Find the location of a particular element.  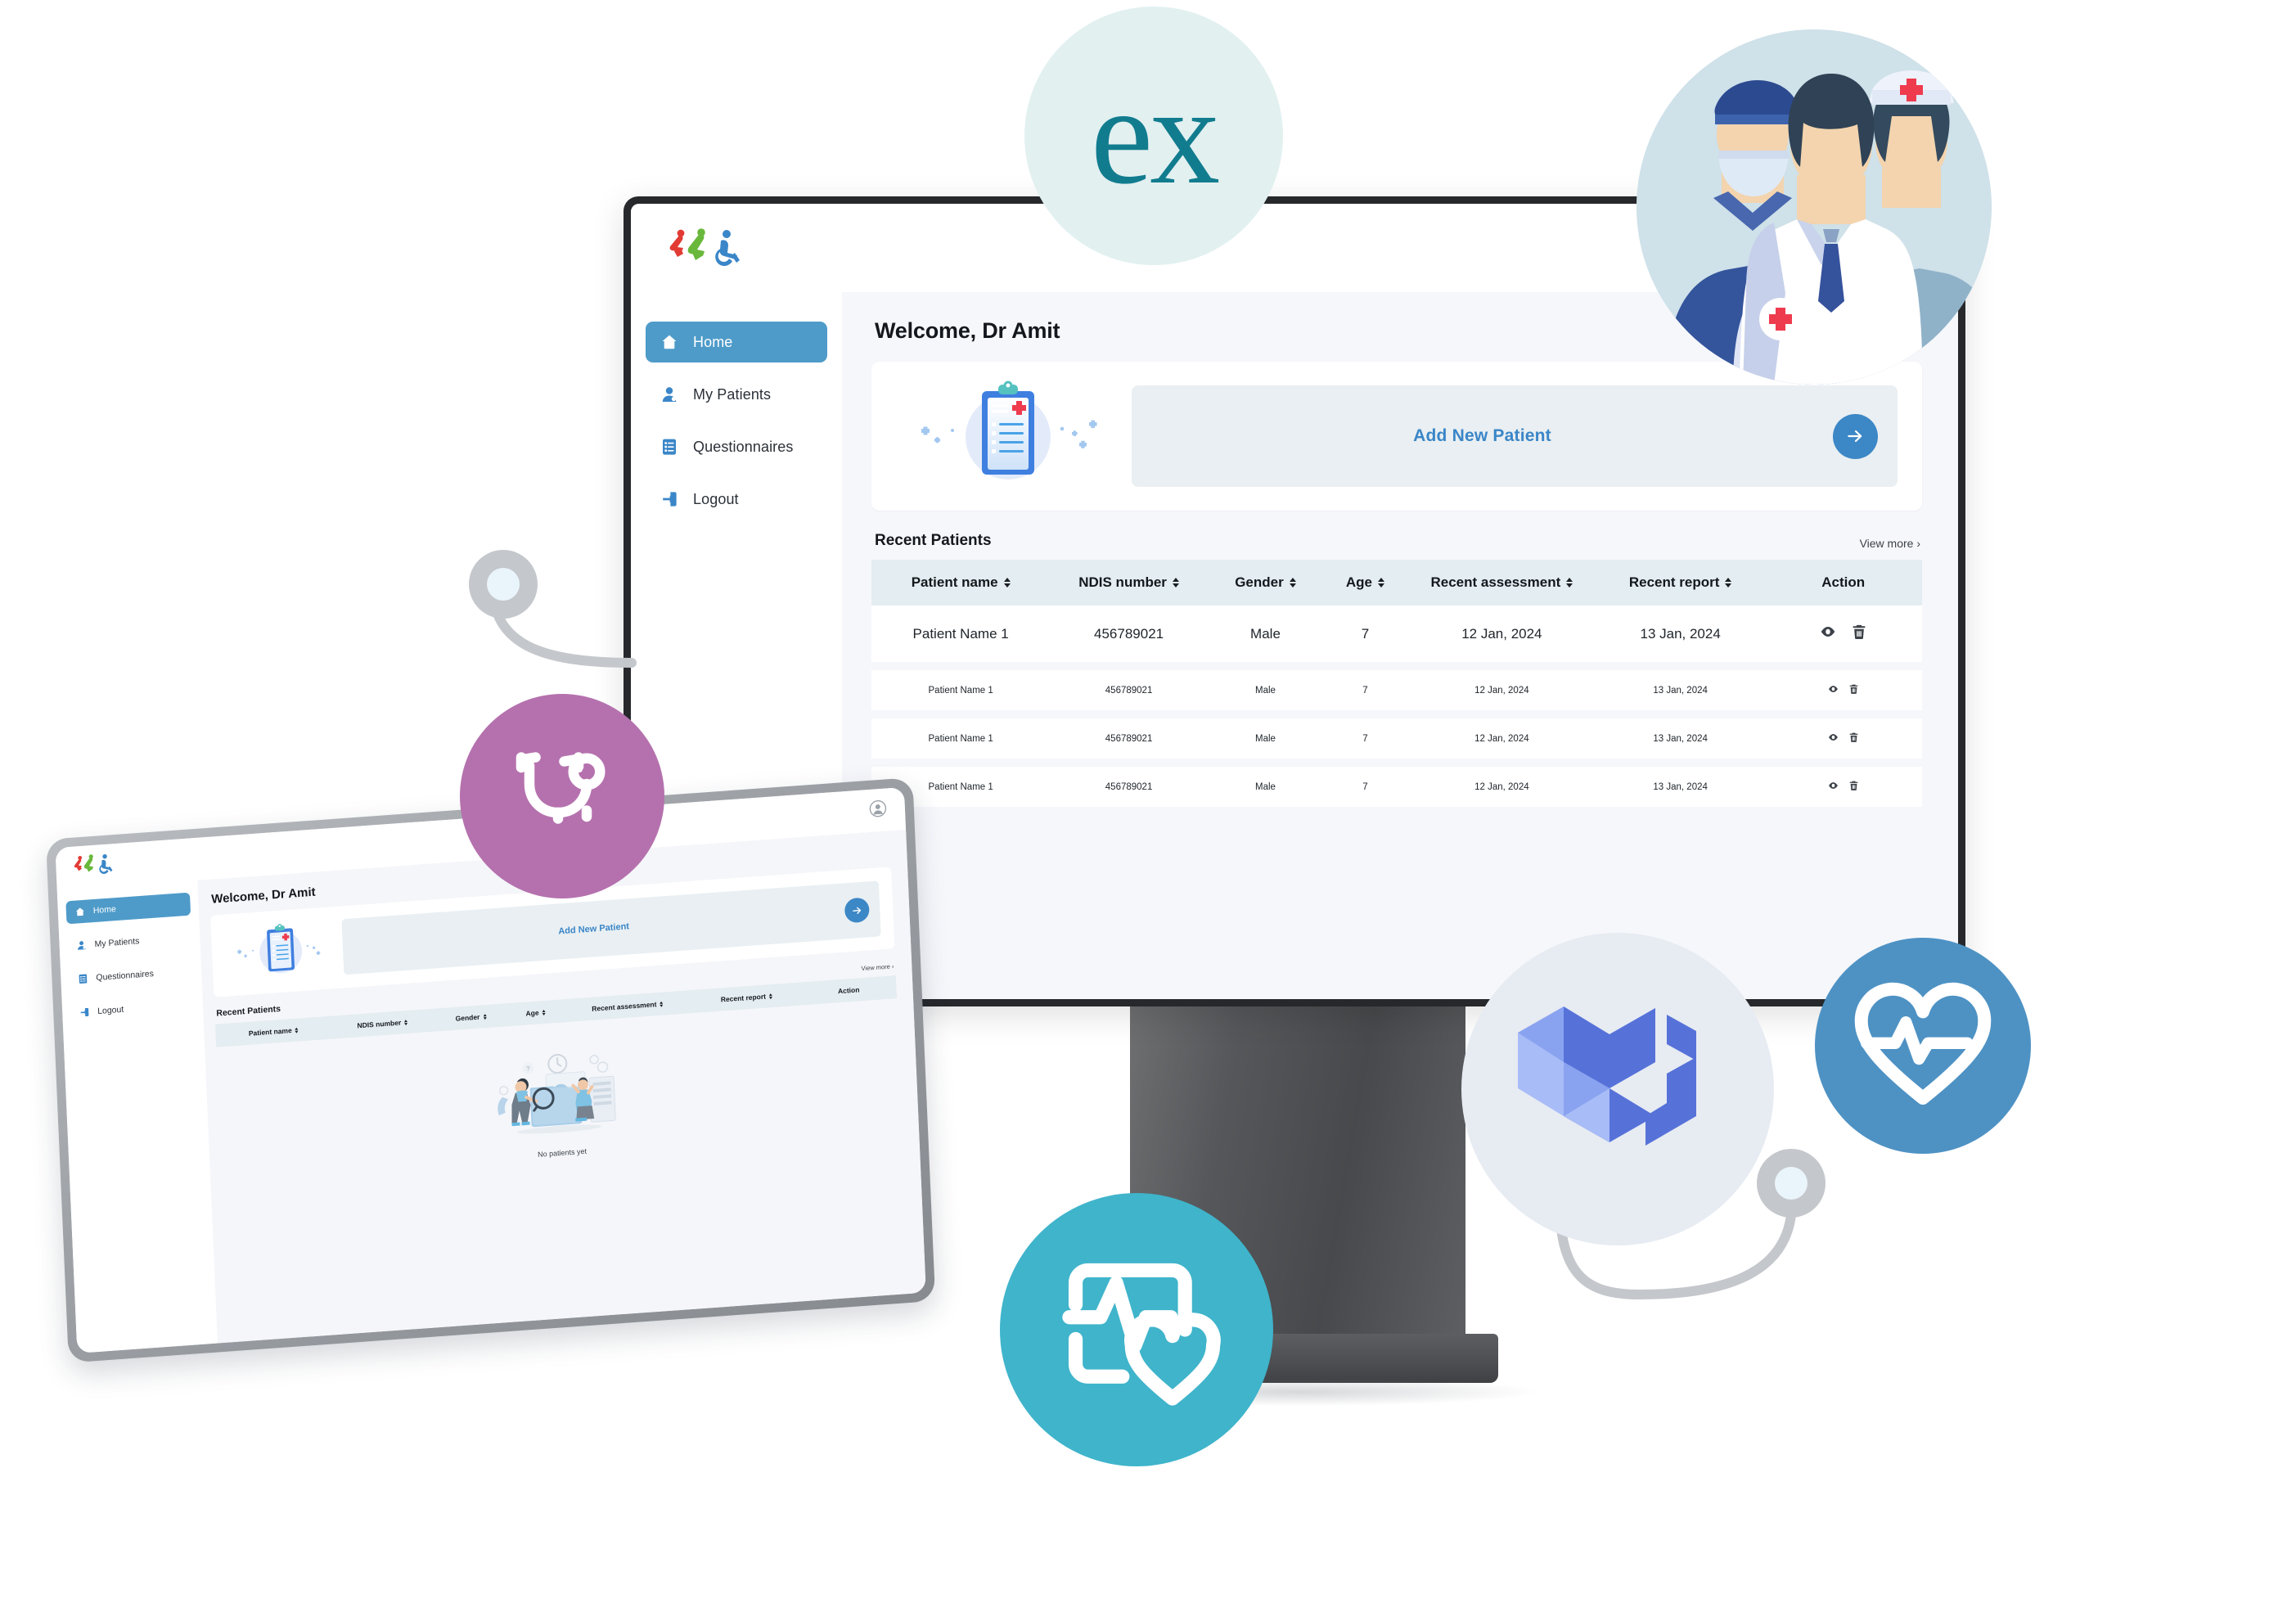

home-icon is located at coordinates (669, 342).